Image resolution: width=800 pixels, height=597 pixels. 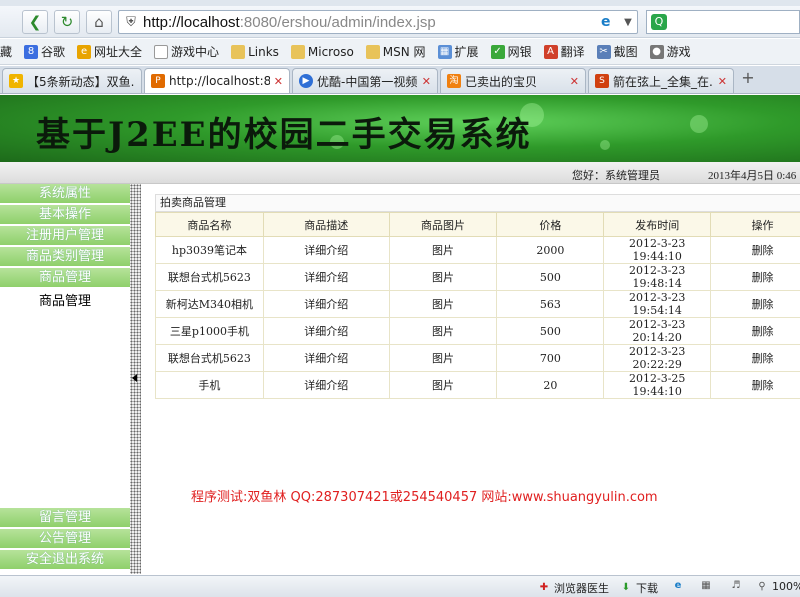 I want to click on tab-youku: ▶ 优酷-中国第一视频... ✕, so click(x=365, y=80).